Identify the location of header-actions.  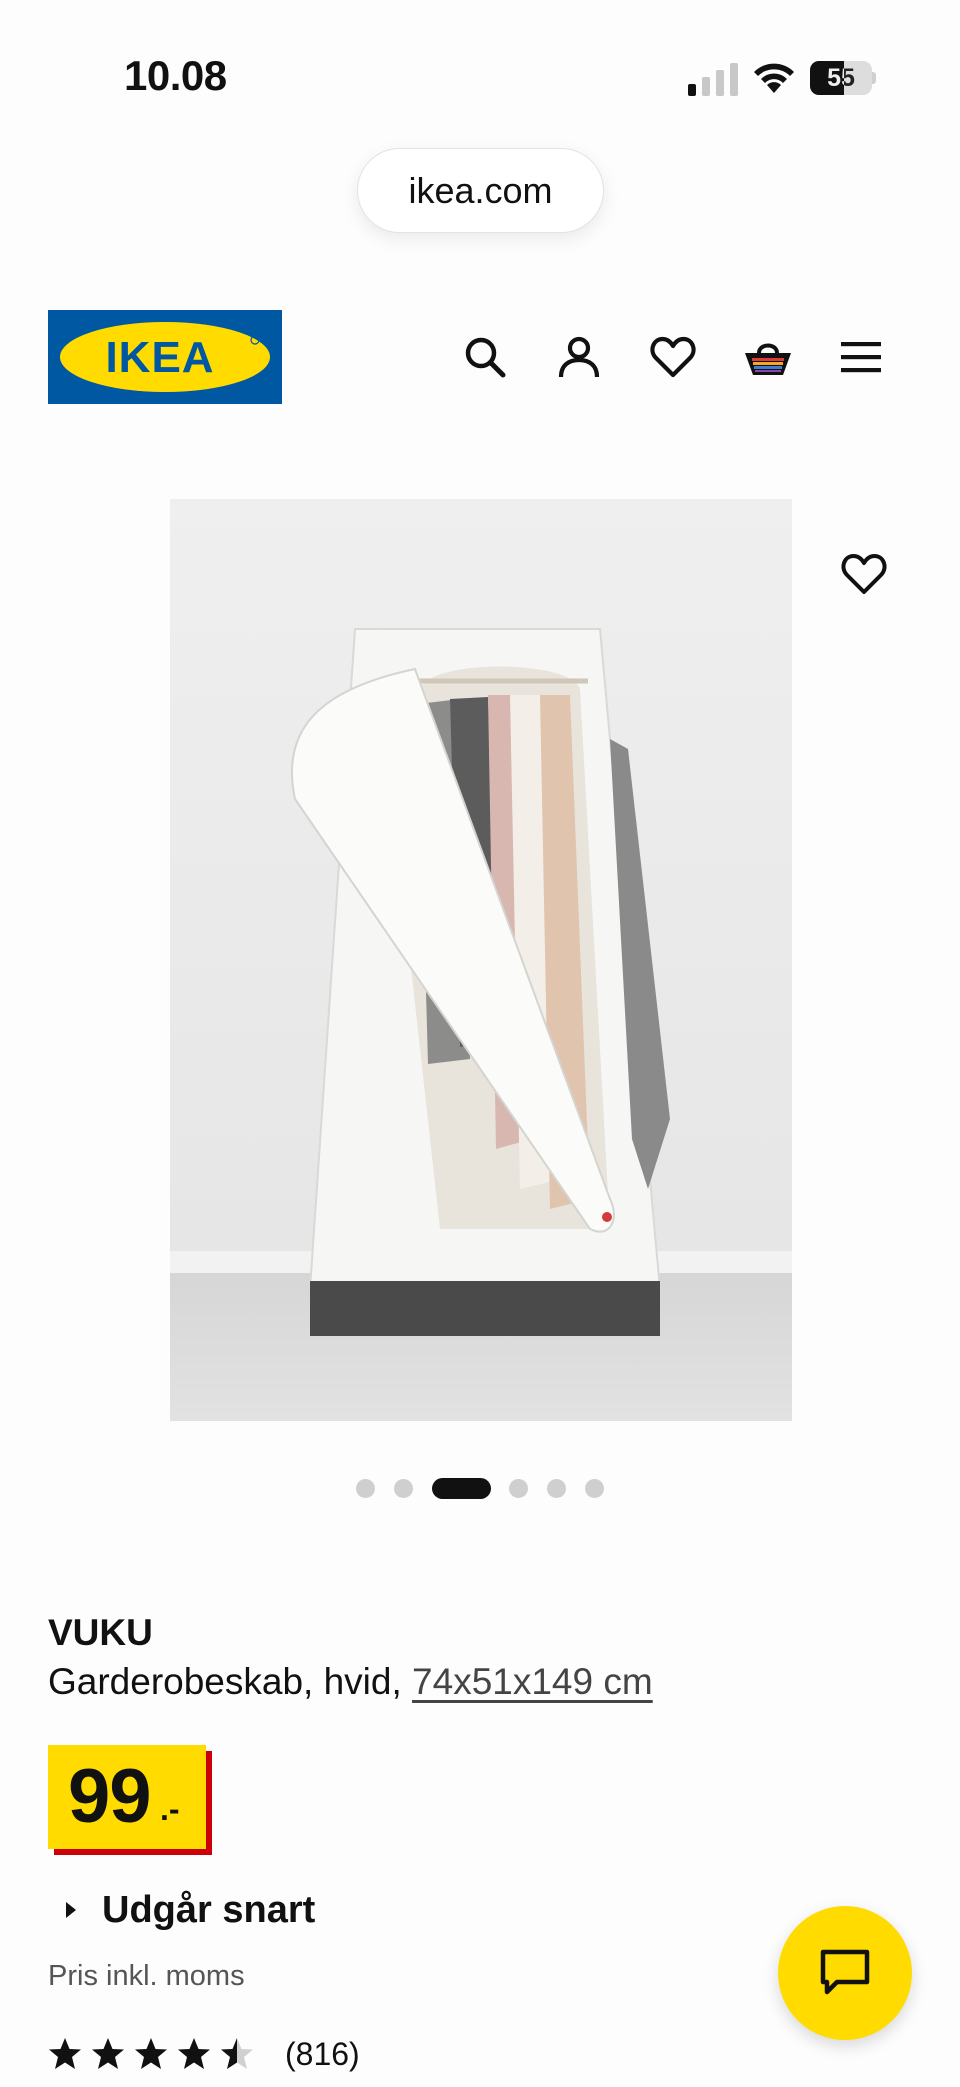
(668, 357).